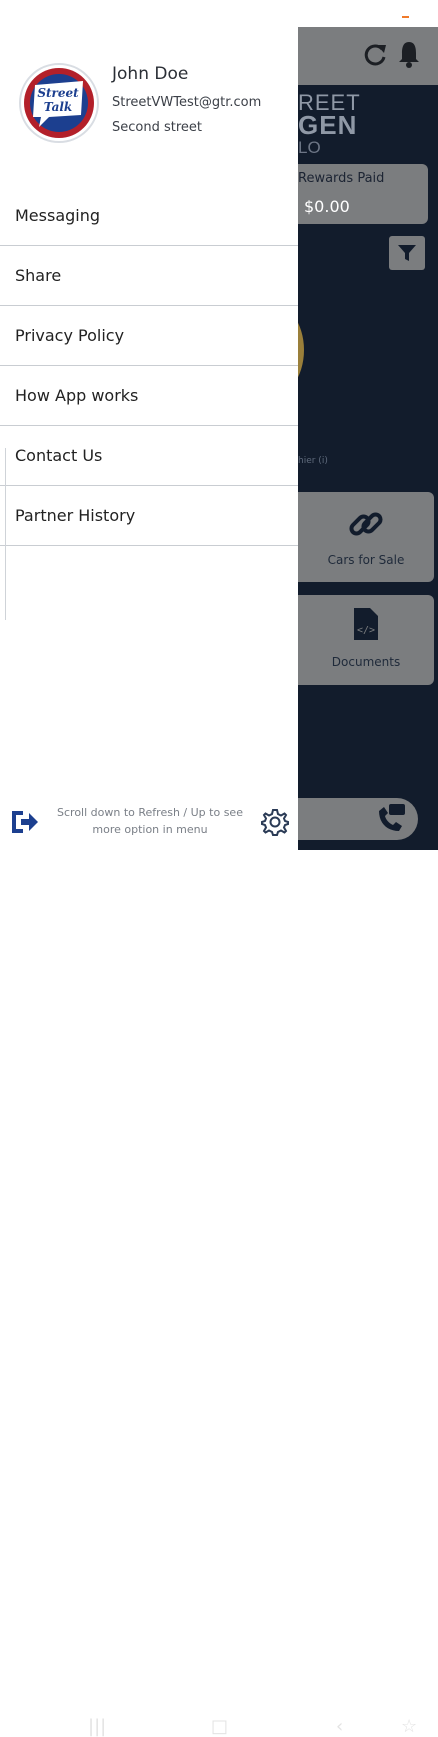  I want to click on user-email: StreetVWTest@gtr.com, so click(187, 102).